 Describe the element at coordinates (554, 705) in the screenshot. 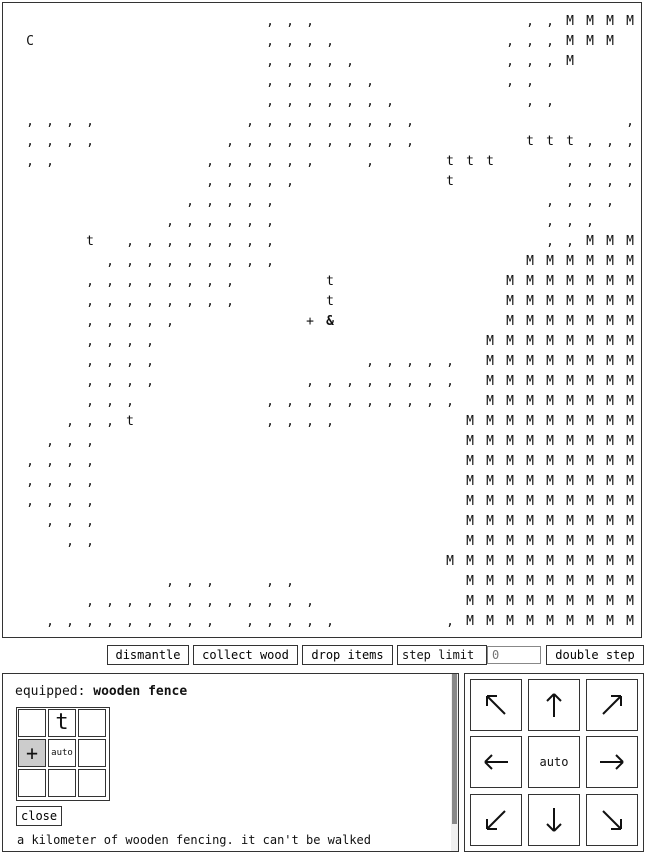

I see `move-up-button` at that location.